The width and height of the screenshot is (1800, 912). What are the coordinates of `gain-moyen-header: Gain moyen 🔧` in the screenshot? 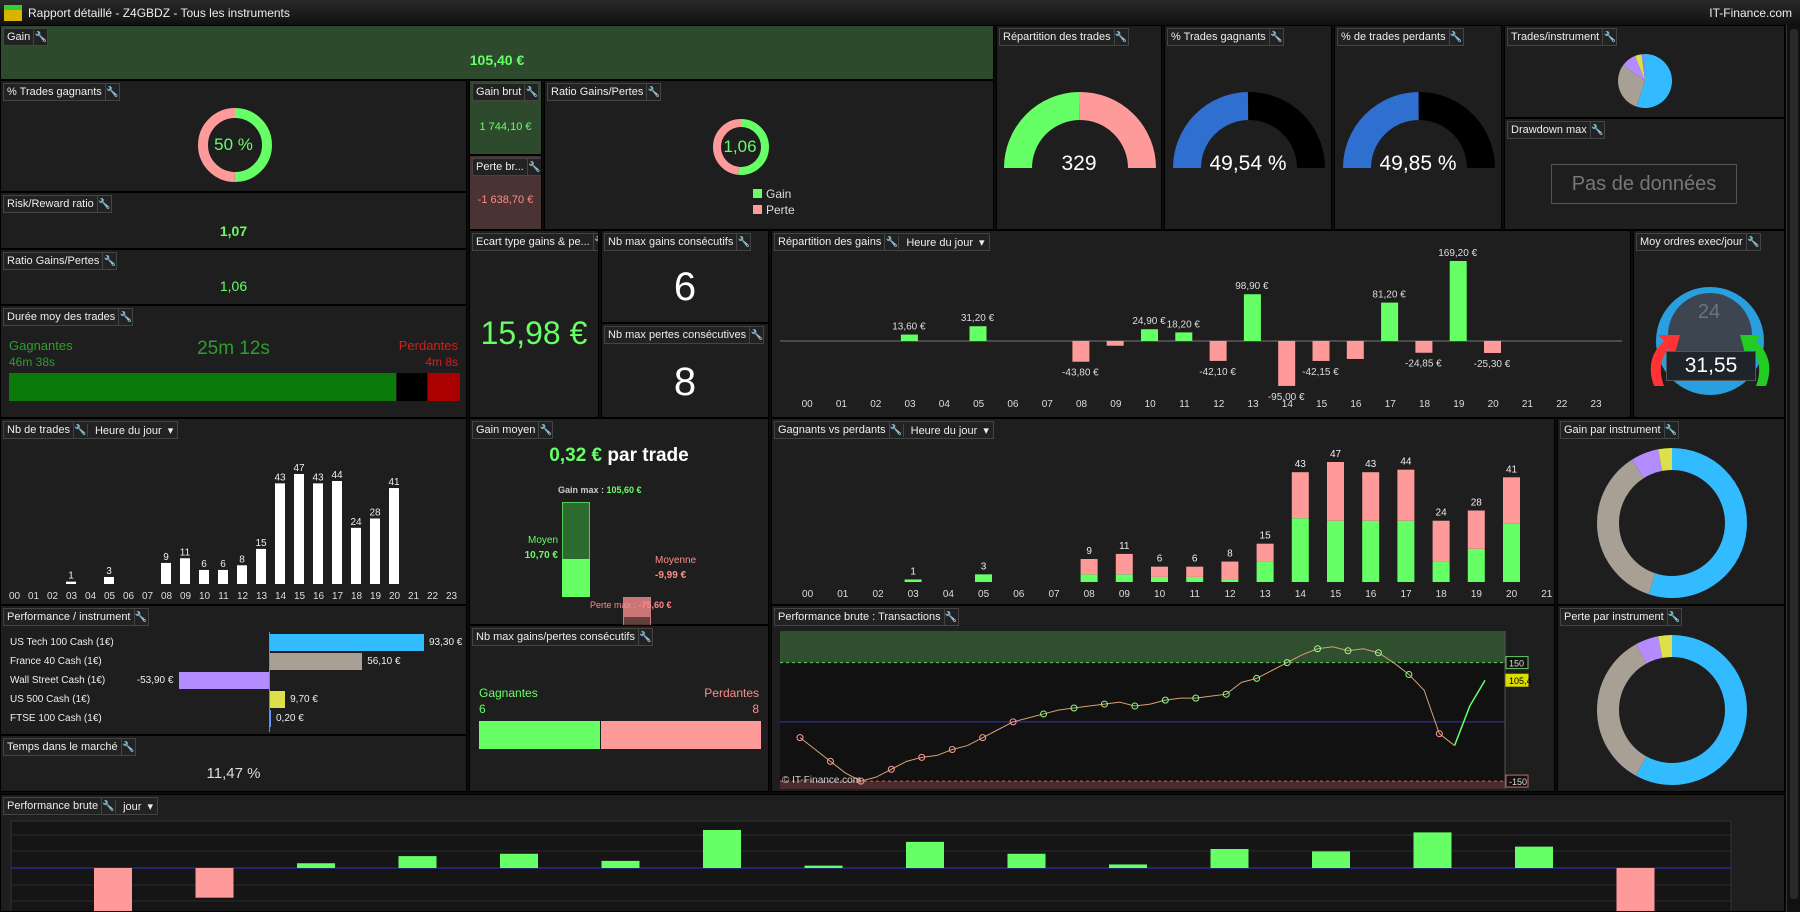 It's located at (513, 430).